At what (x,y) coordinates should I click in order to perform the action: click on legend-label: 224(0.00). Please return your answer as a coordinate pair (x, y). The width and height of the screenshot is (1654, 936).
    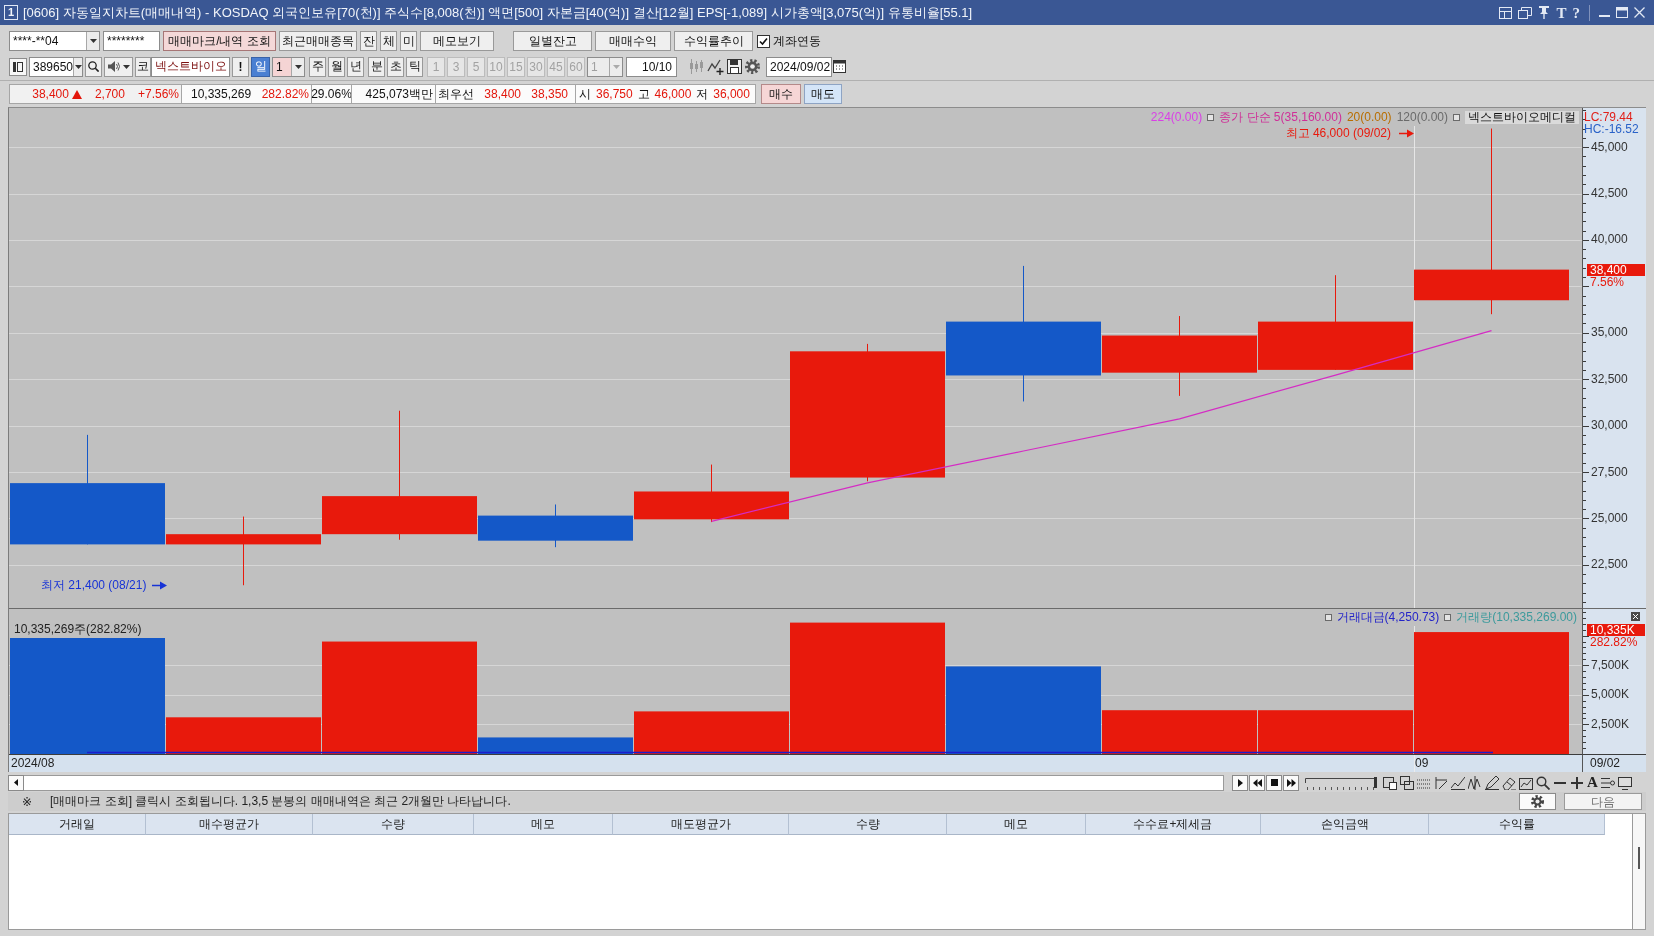
    Looking at the image, I should click on (1176, 117).